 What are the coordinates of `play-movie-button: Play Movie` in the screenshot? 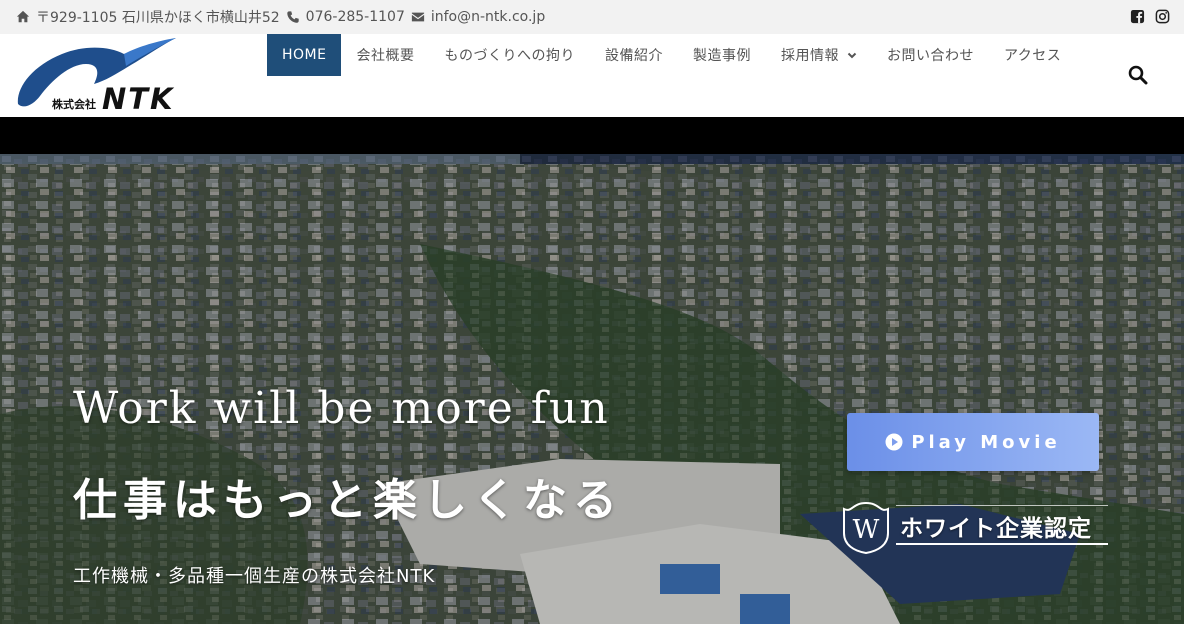 It's located at (973, 442).